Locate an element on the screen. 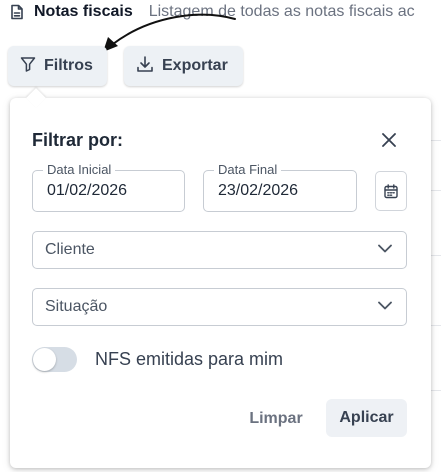  close-button is located at coordinates (389, 140).